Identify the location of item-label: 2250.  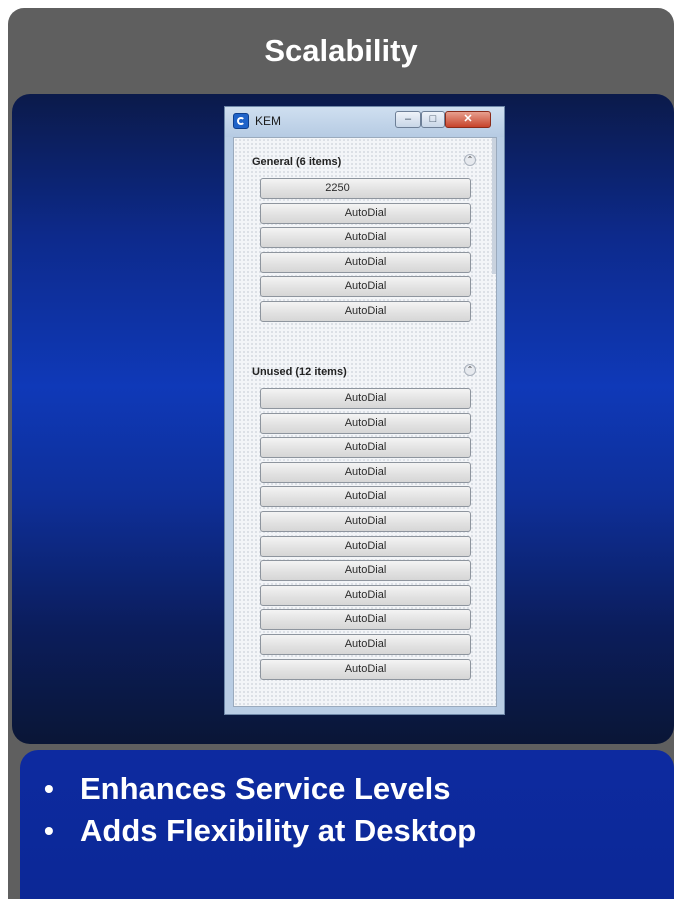
(337, 188).